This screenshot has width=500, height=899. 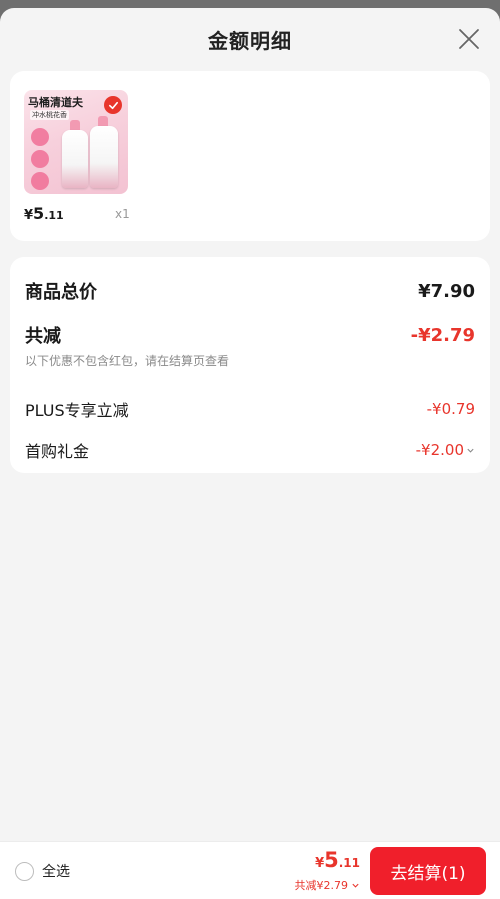 I want to click on checkout-button: 去结算(1), so click(x=428, y=871).